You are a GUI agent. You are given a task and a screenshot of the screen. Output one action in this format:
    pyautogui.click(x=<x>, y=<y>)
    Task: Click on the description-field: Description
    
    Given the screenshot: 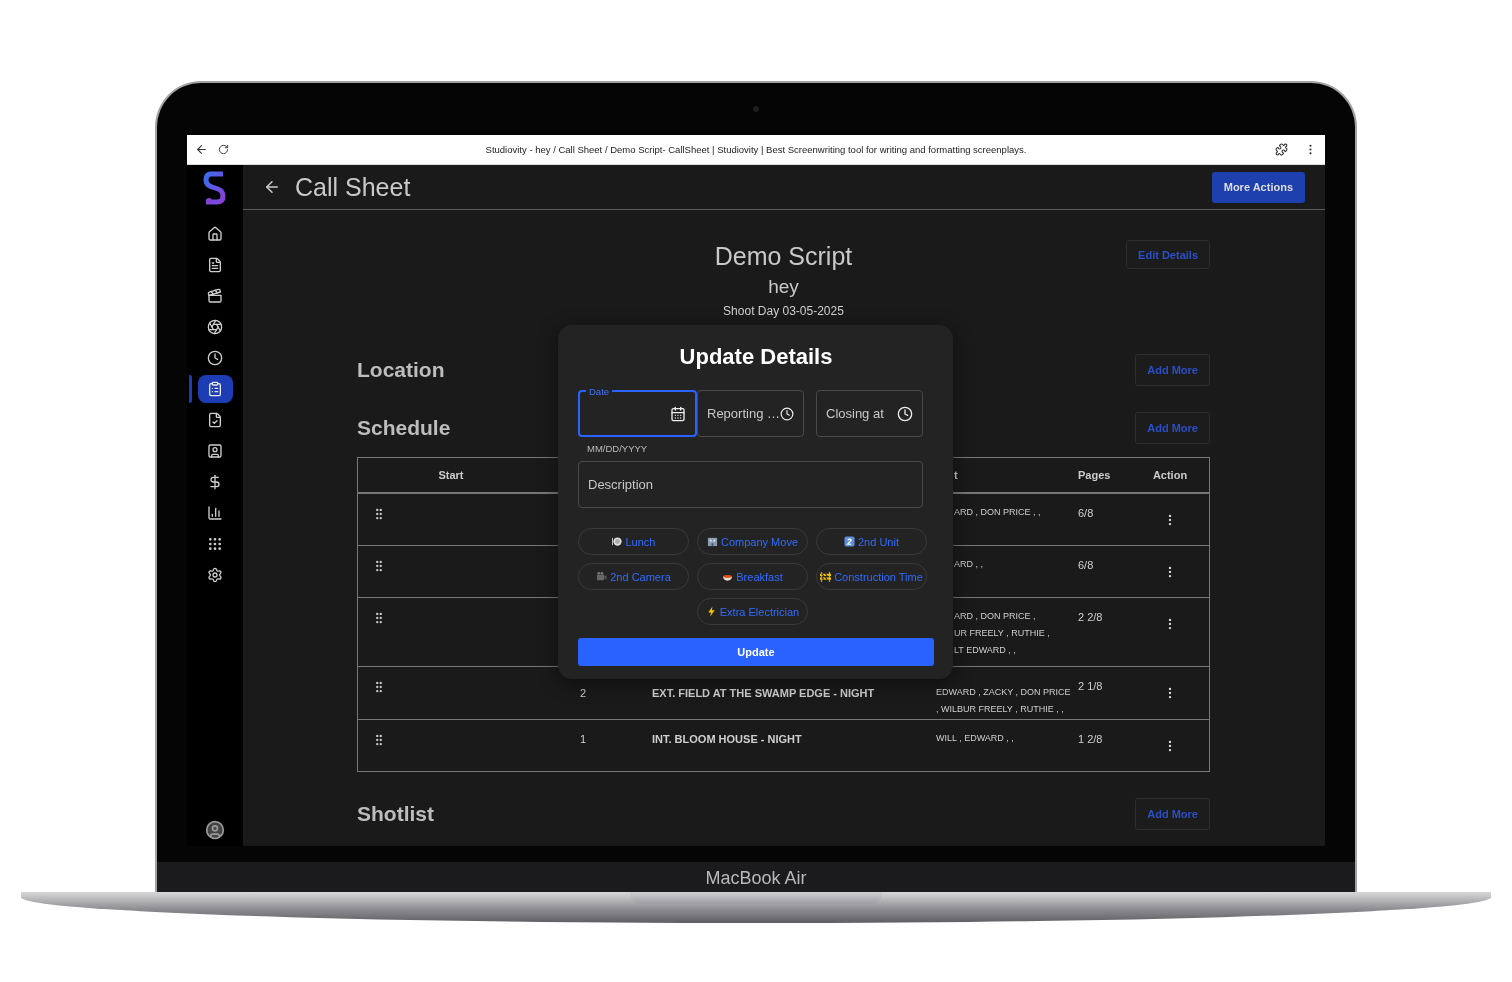 What is the action you would take?
    pyautogui.click(x=750, y=484)
    